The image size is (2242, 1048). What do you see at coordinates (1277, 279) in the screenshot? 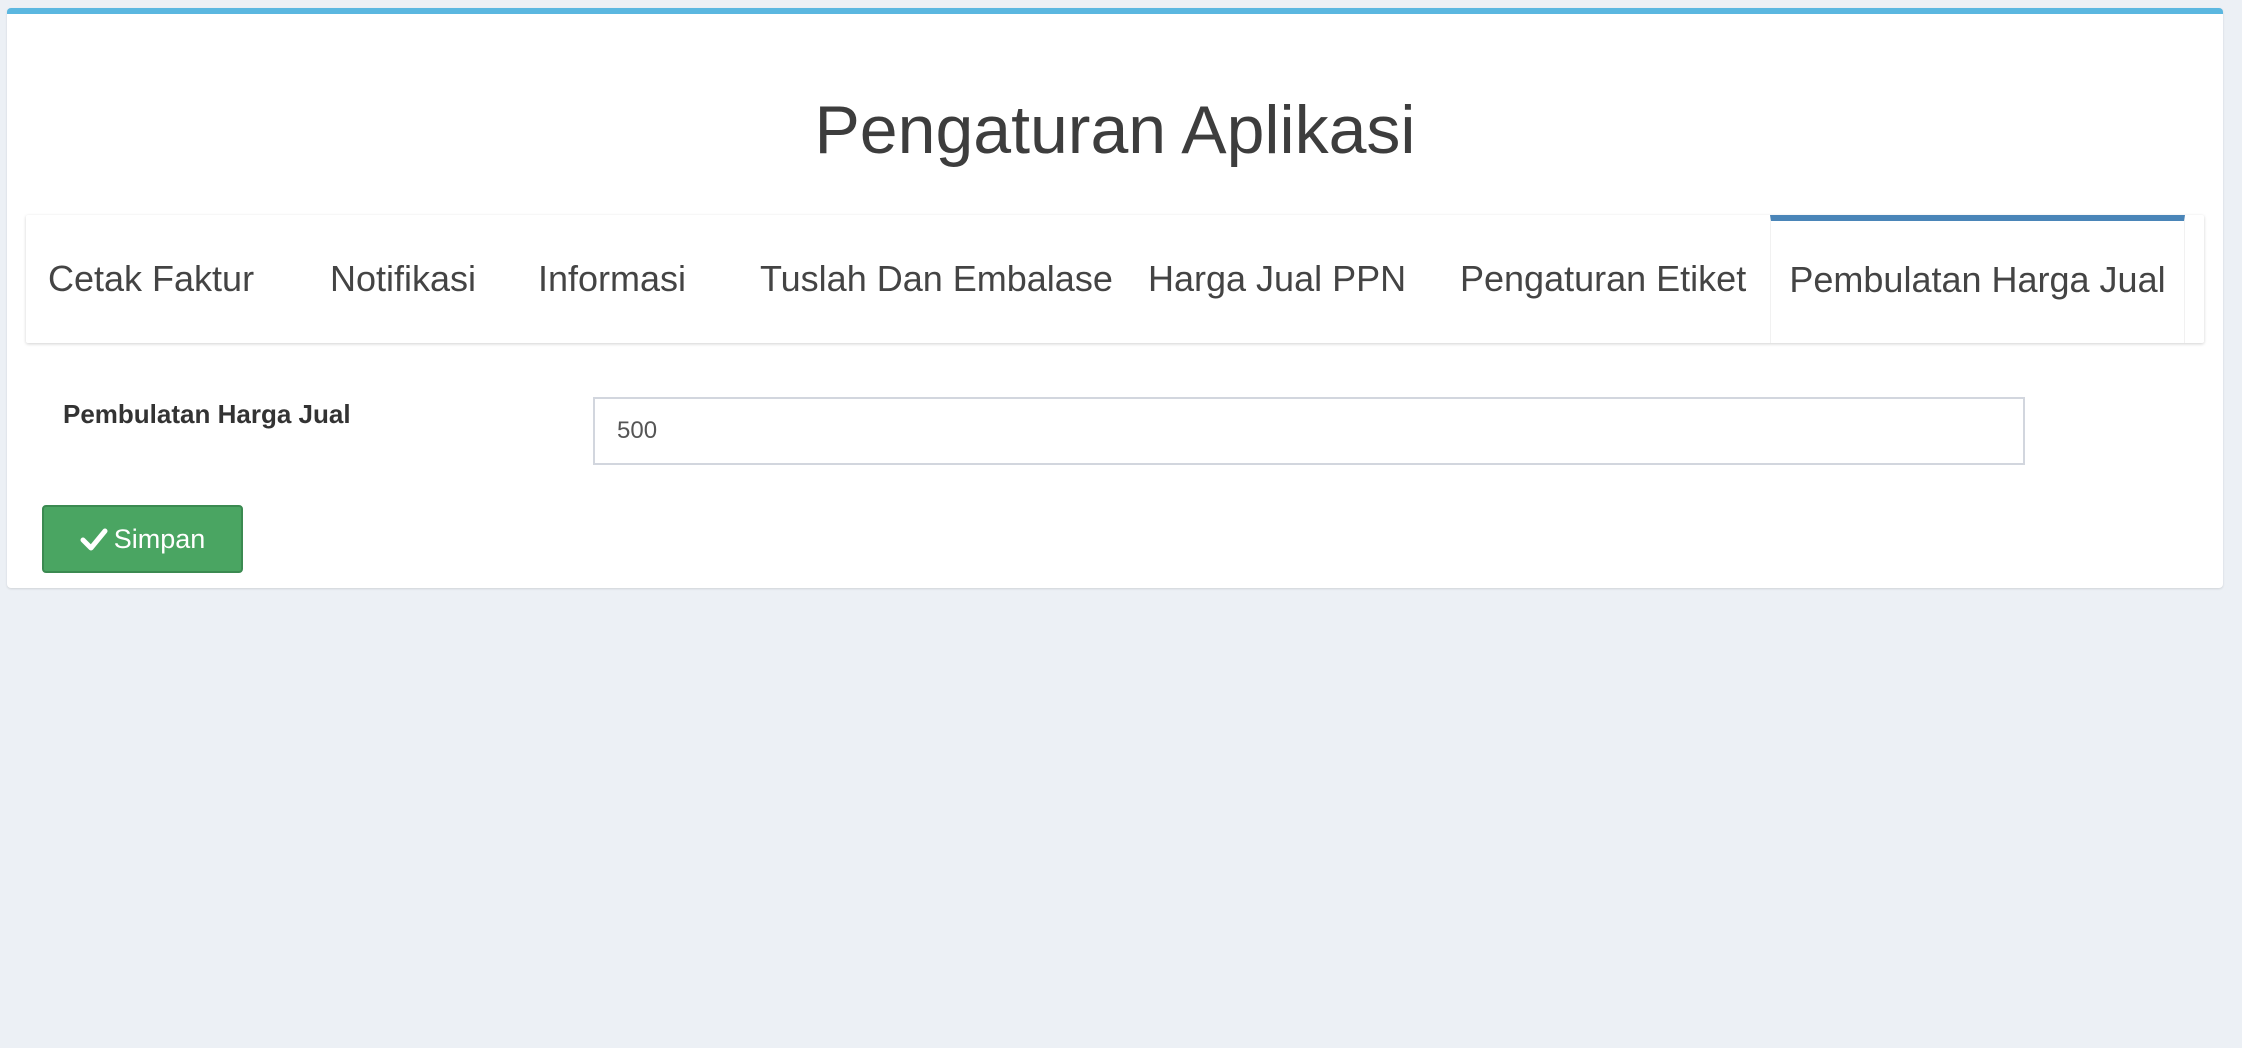
I see `tab-harga-jual-ppn: Harga Jual PPN` at bounding box center [1277, 279].